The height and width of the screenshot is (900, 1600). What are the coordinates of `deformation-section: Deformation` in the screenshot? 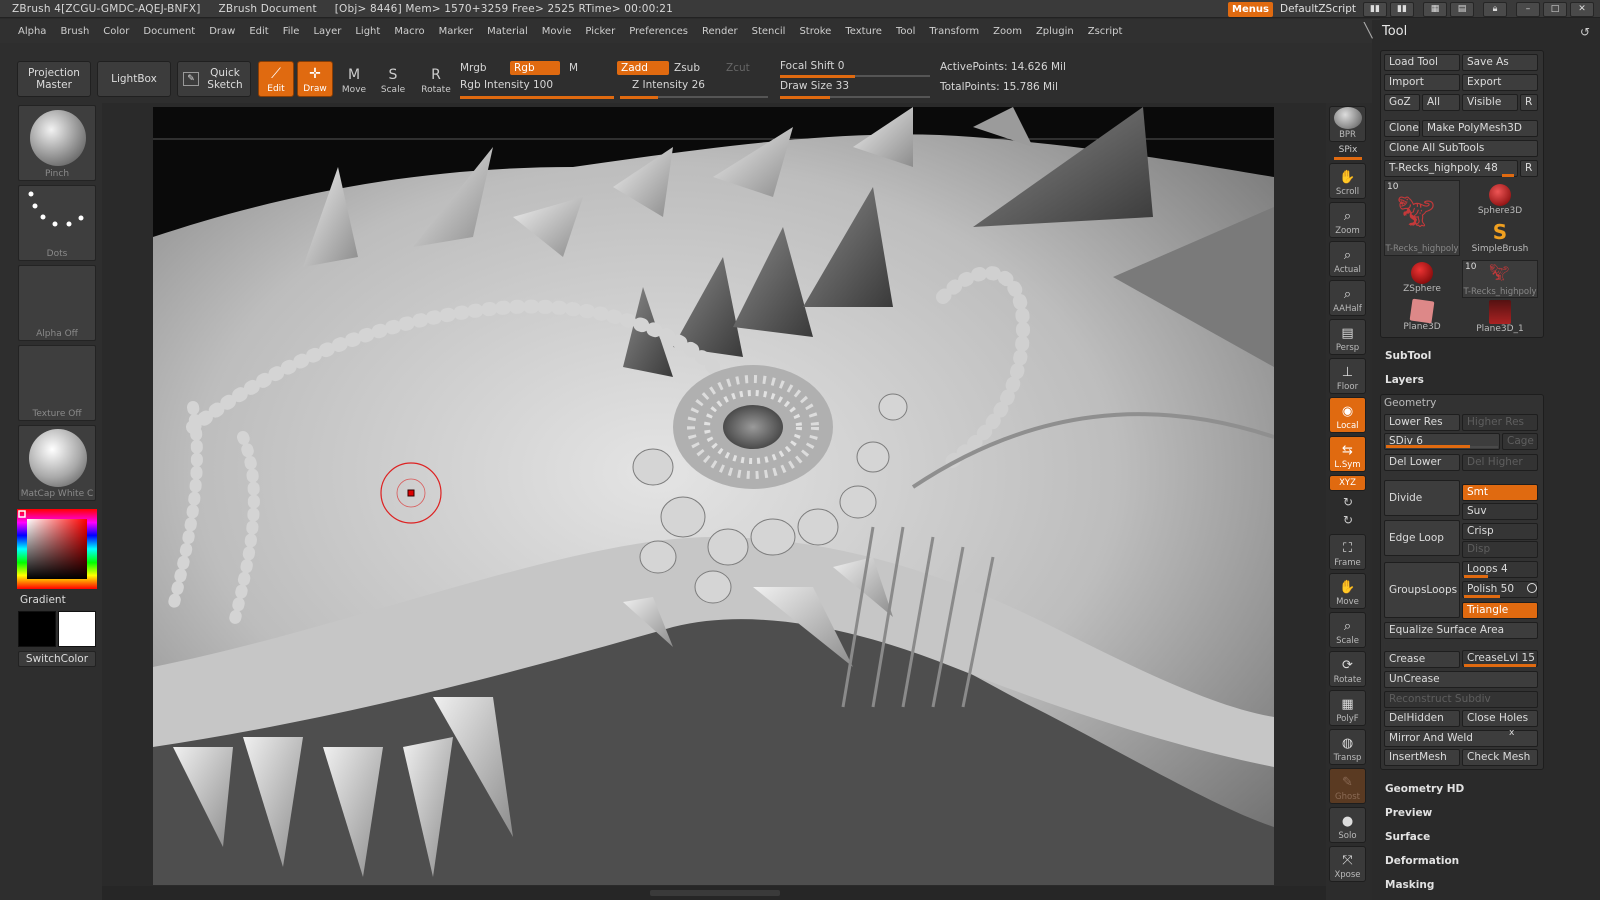 It's located at (1422, 861).